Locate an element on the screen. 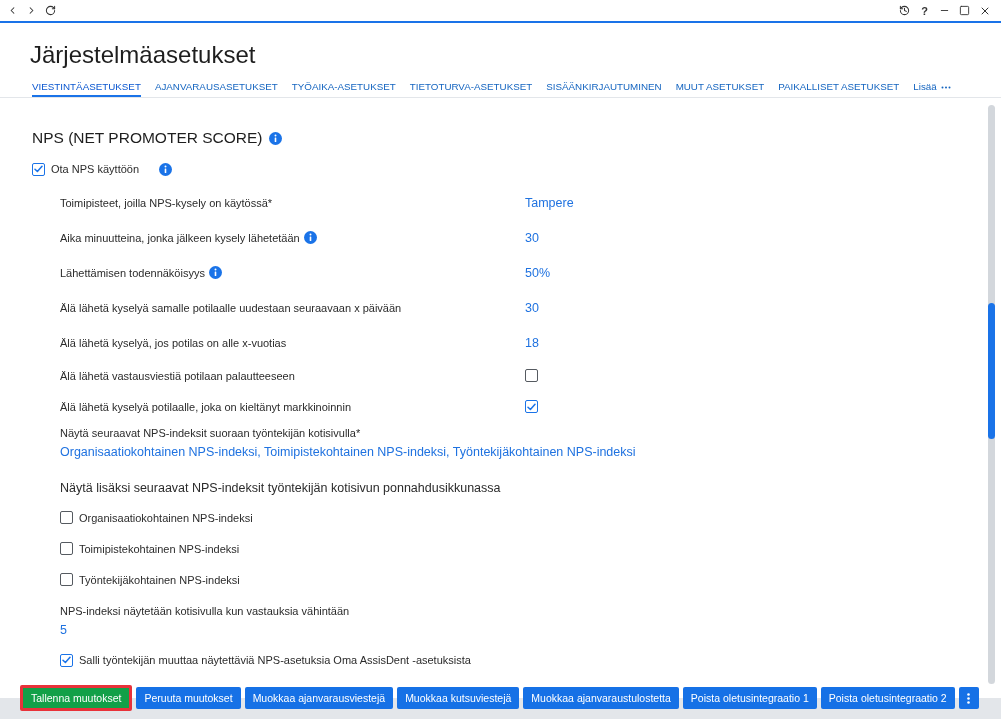 The height and width of the screenshot is (719, 1001). setting-label: Älä lähetä kyselyä samalle potilaalle uudestaan seuraavaan x päivään is located at coordinates (231, 307).